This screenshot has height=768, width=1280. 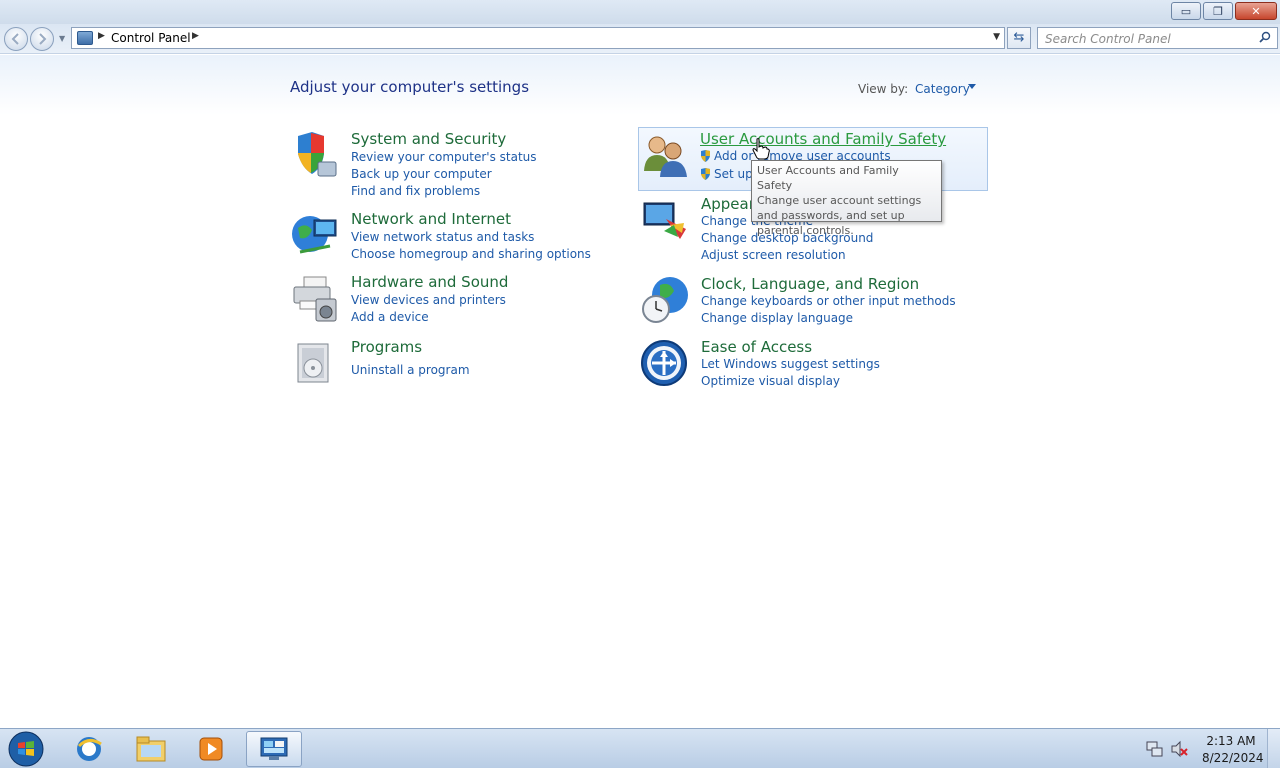 What do you see at coordinates (444, 157) in the screenshot?
I see `link-review-status: Review your computer's status` at bounding box center [444, 157].